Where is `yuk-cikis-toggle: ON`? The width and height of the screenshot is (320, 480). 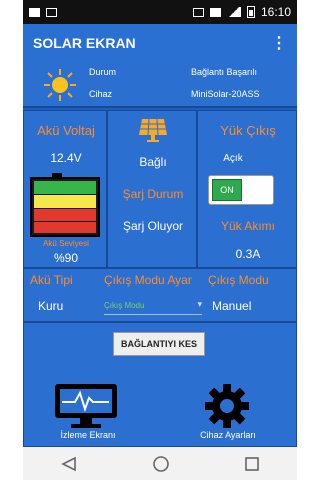 yuk-cikis-toggle: ON is located at coordinates (241, 190).